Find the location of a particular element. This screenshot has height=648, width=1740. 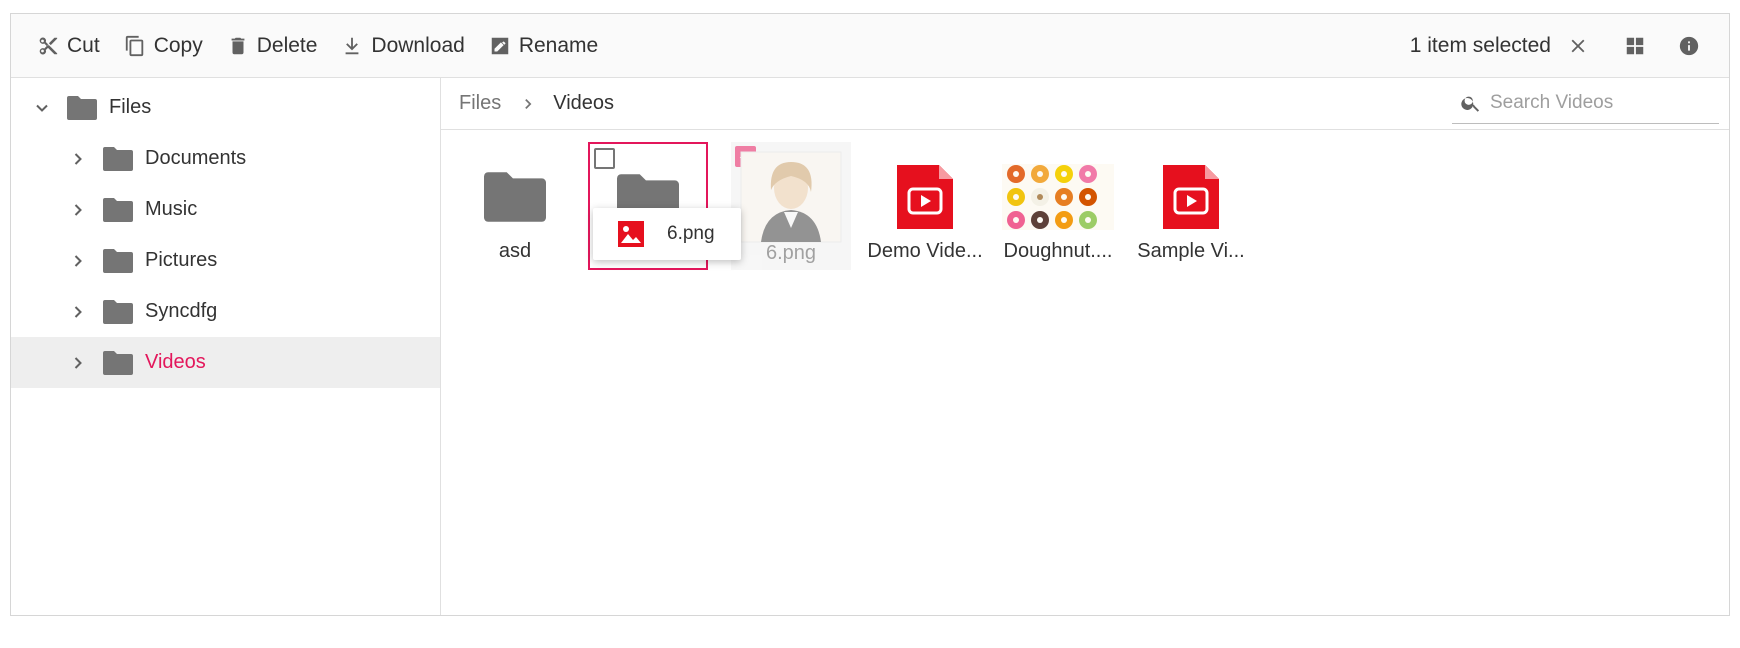

doughnut-image-icon is located at coordinates (1058, 197).